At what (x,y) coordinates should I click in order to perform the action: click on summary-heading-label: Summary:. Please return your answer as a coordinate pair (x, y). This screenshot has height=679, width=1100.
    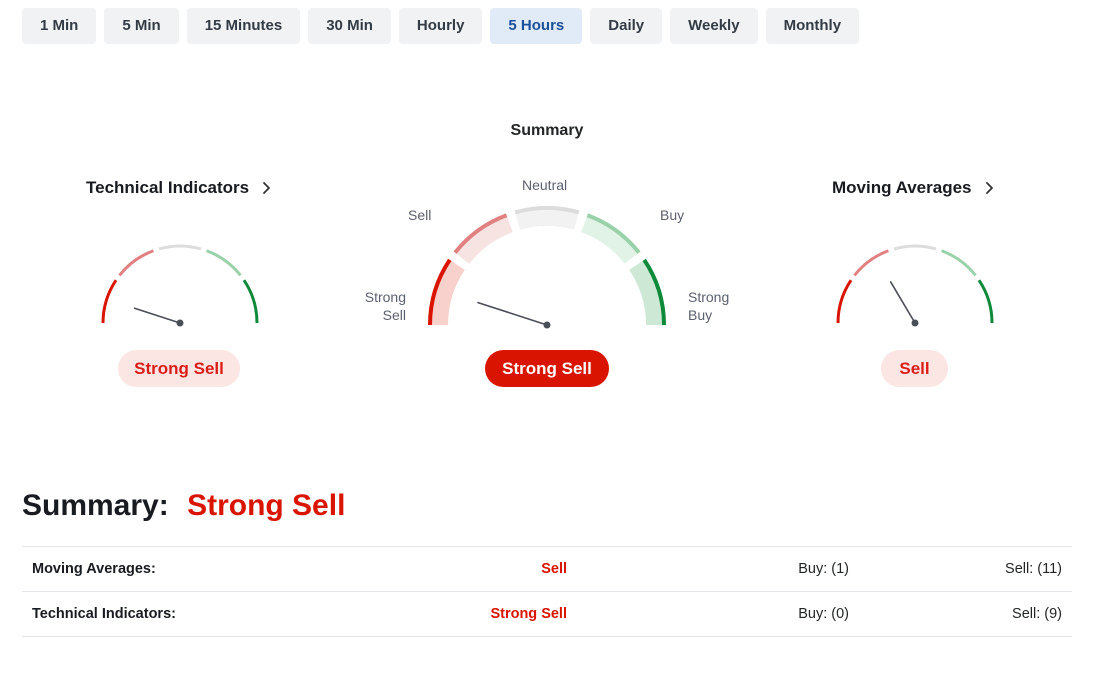
    Looking at the image, I should click on (95, 505).